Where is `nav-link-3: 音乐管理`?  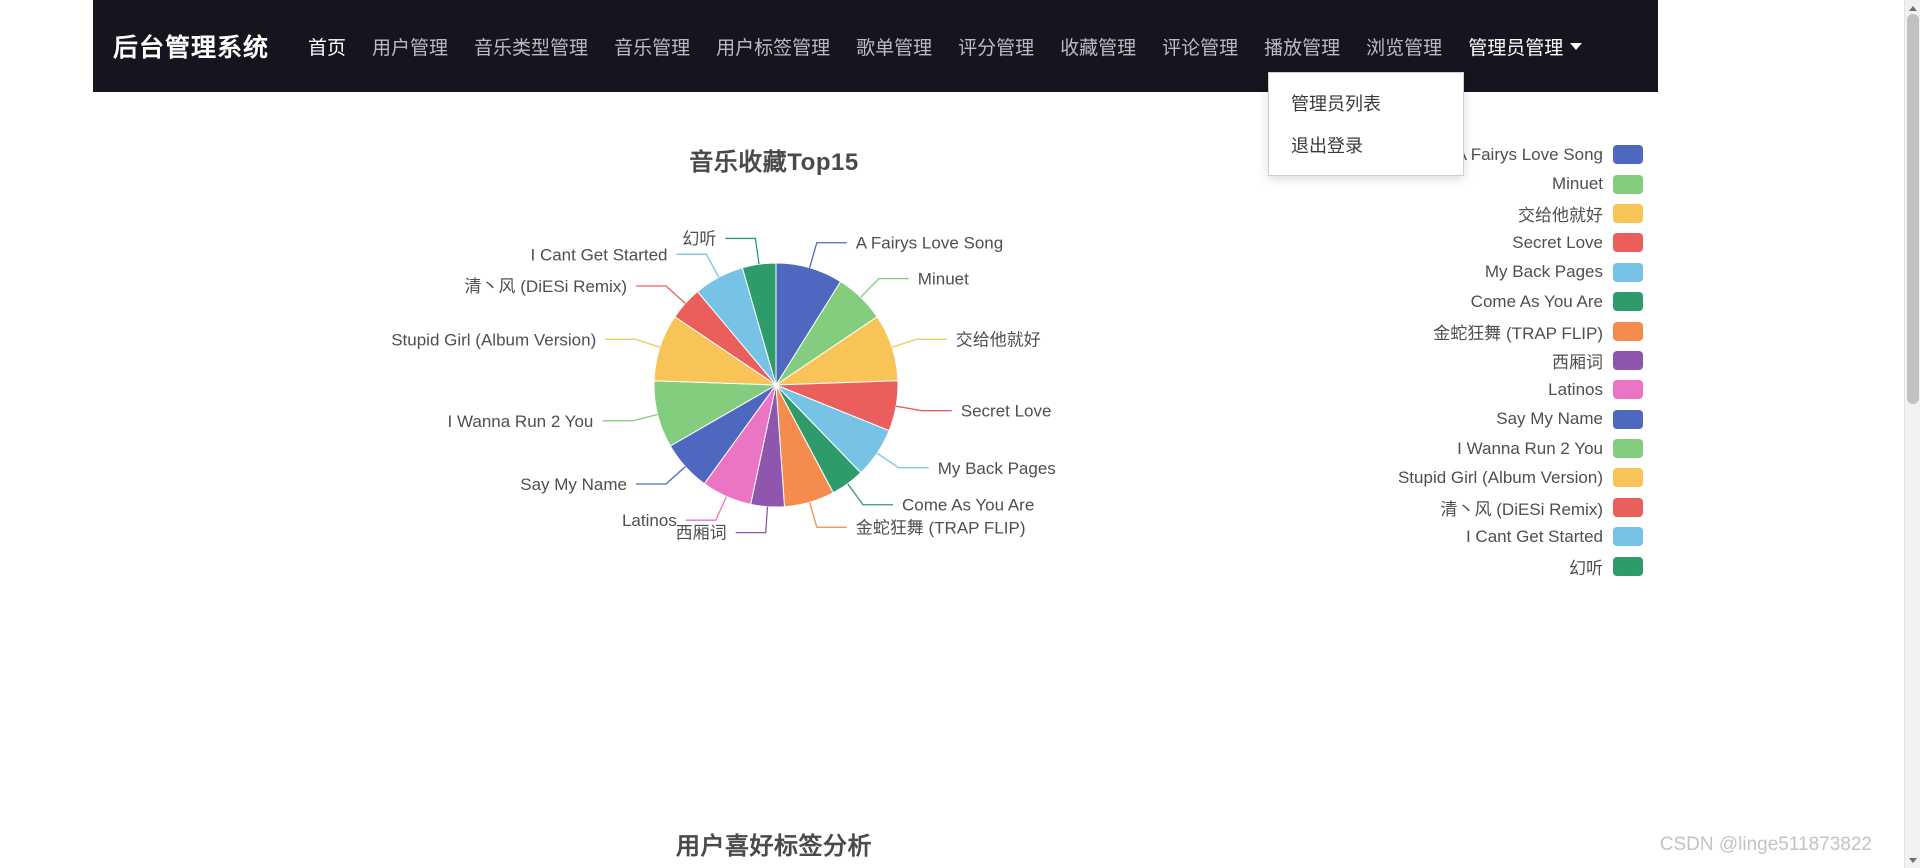 nav-link-3: 音乐管理 is located at coordinates (652, 46).